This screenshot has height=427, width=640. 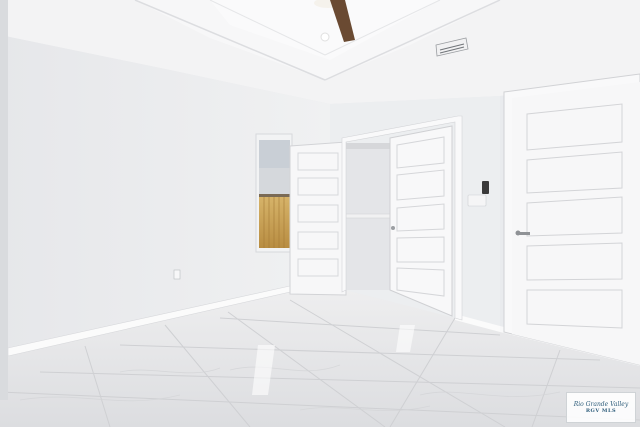 I want to click on closet-shelf, so click(x=368, y=216).